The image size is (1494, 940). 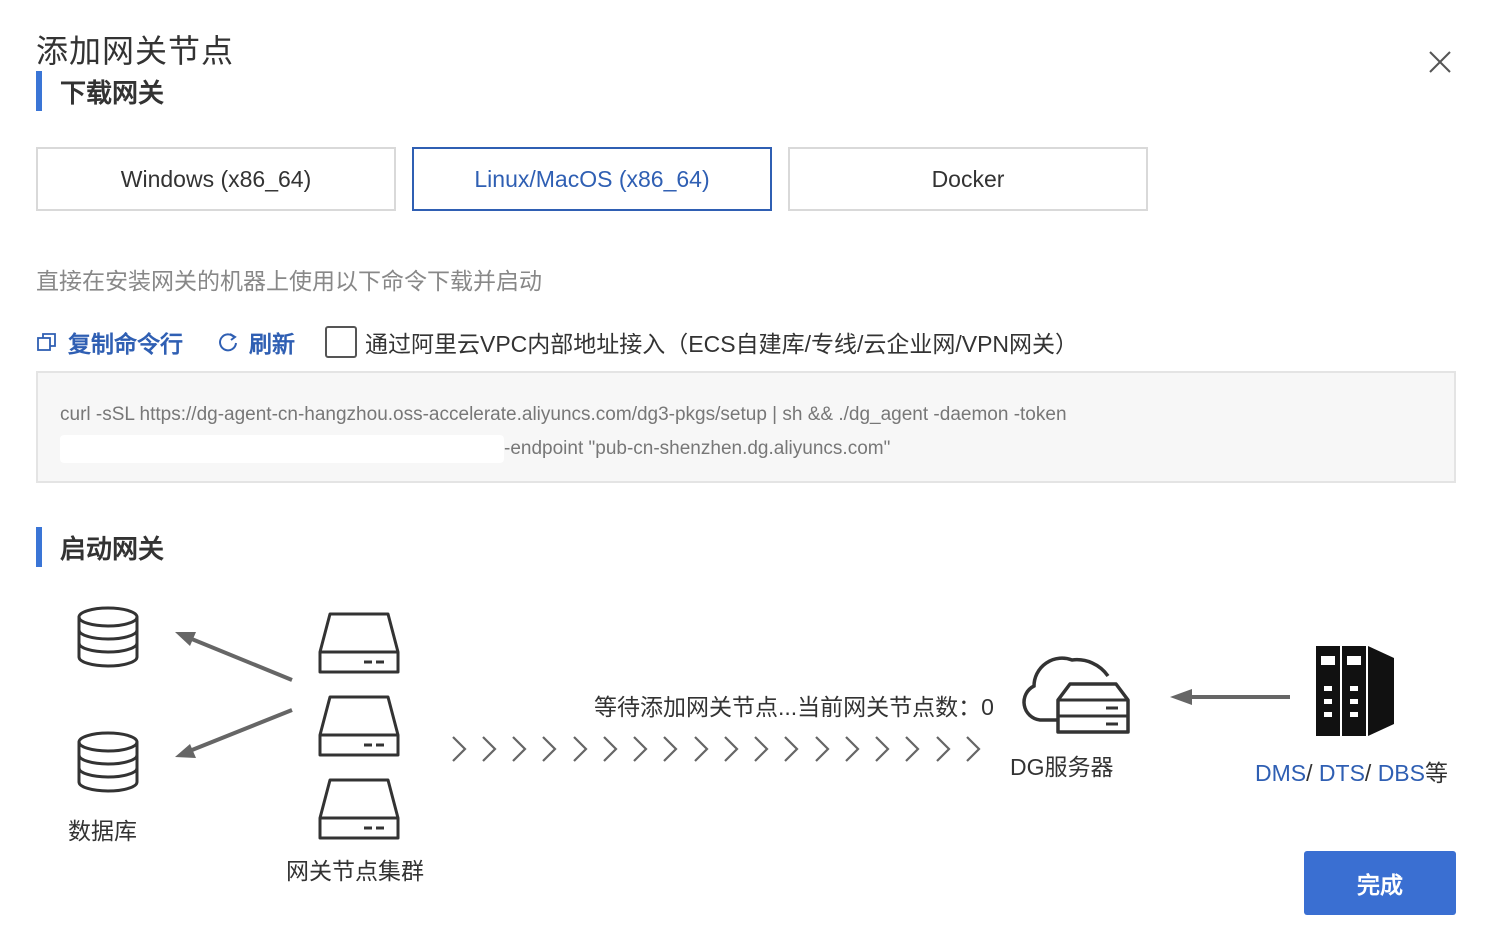 What do you see at coordinates (1062, 767) in the screenshot?
I see `dg-server-label: DG服务器` at bounding box center [1062, 767].